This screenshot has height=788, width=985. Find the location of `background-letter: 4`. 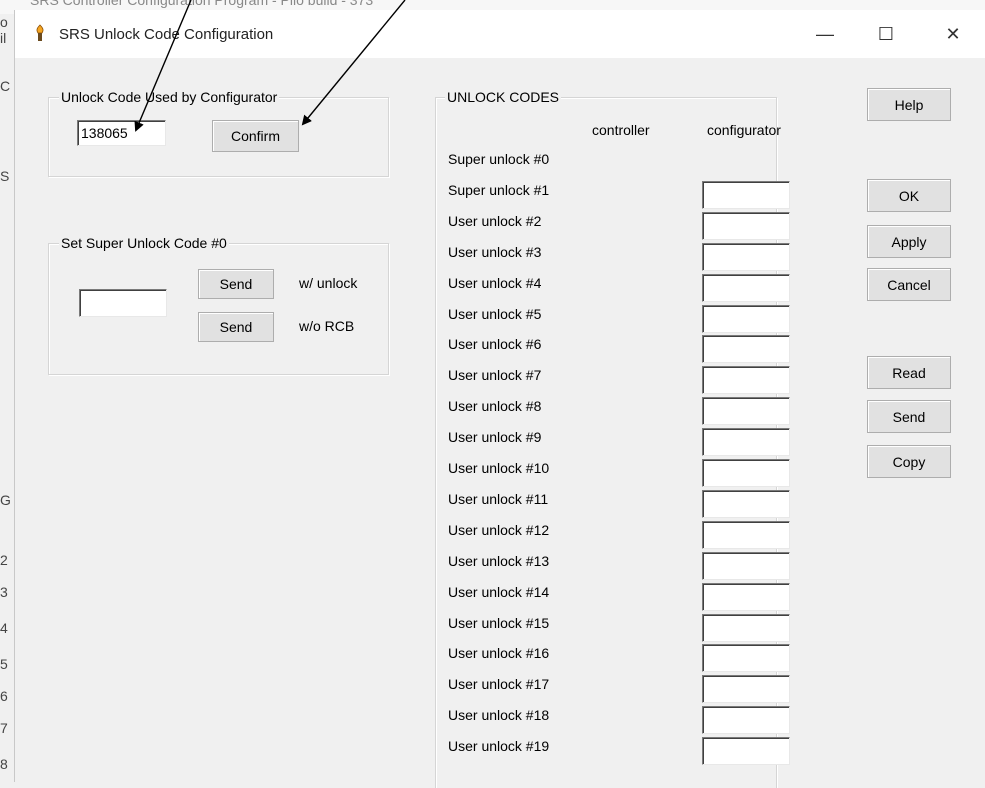

background-letter: 4 is located at coordinates (4, 628).